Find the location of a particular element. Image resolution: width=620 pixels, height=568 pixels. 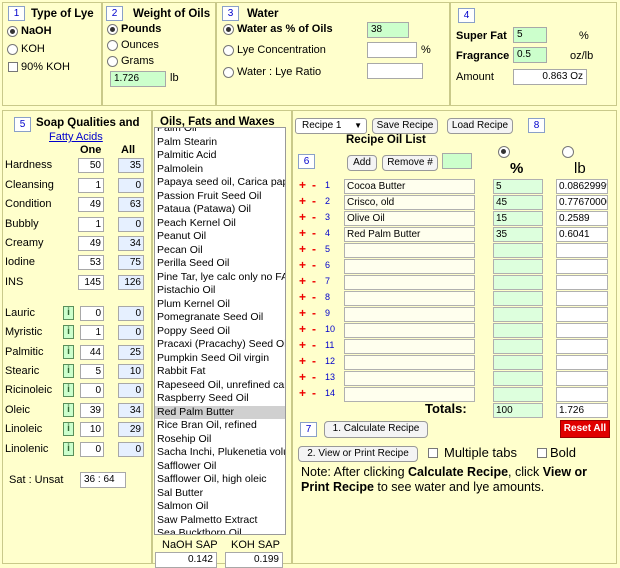

oil-list-item: Pecan Oil is located at coordinates (220, 251).